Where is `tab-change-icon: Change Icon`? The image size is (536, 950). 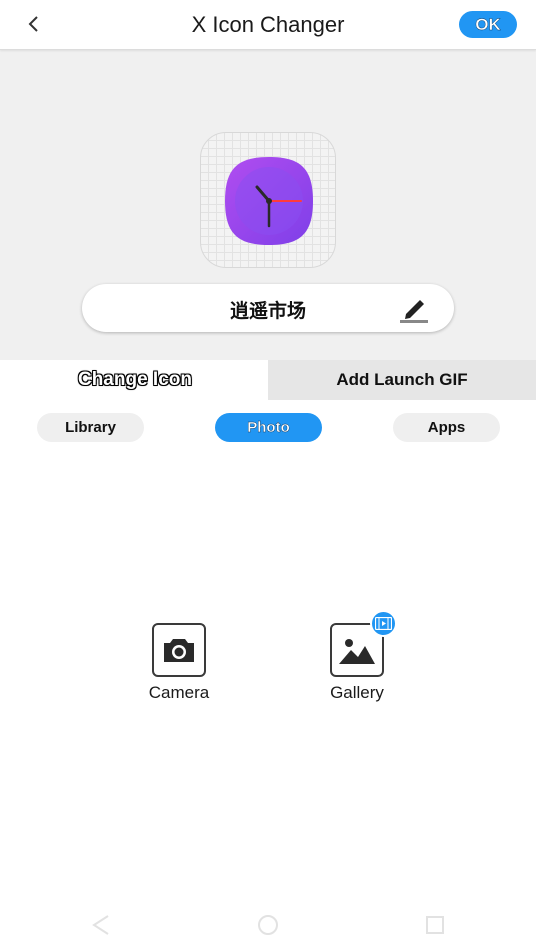 tab-change-icon: Change Icon is located at coordinates (135, 380).